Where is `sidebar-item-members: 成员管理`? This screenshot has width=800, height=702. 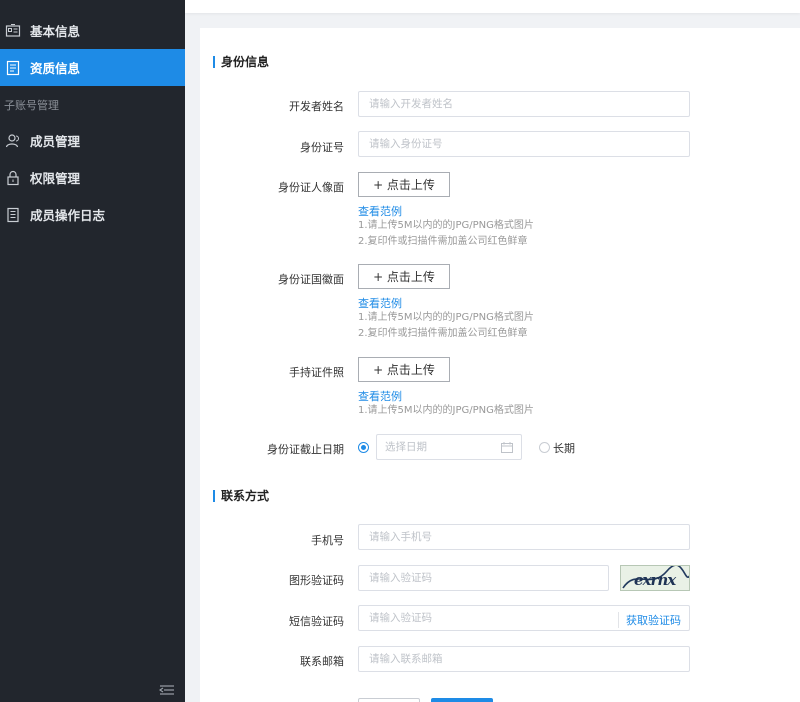
sidebar-item-members: 成员管理 is located at coordinates (92, 140).